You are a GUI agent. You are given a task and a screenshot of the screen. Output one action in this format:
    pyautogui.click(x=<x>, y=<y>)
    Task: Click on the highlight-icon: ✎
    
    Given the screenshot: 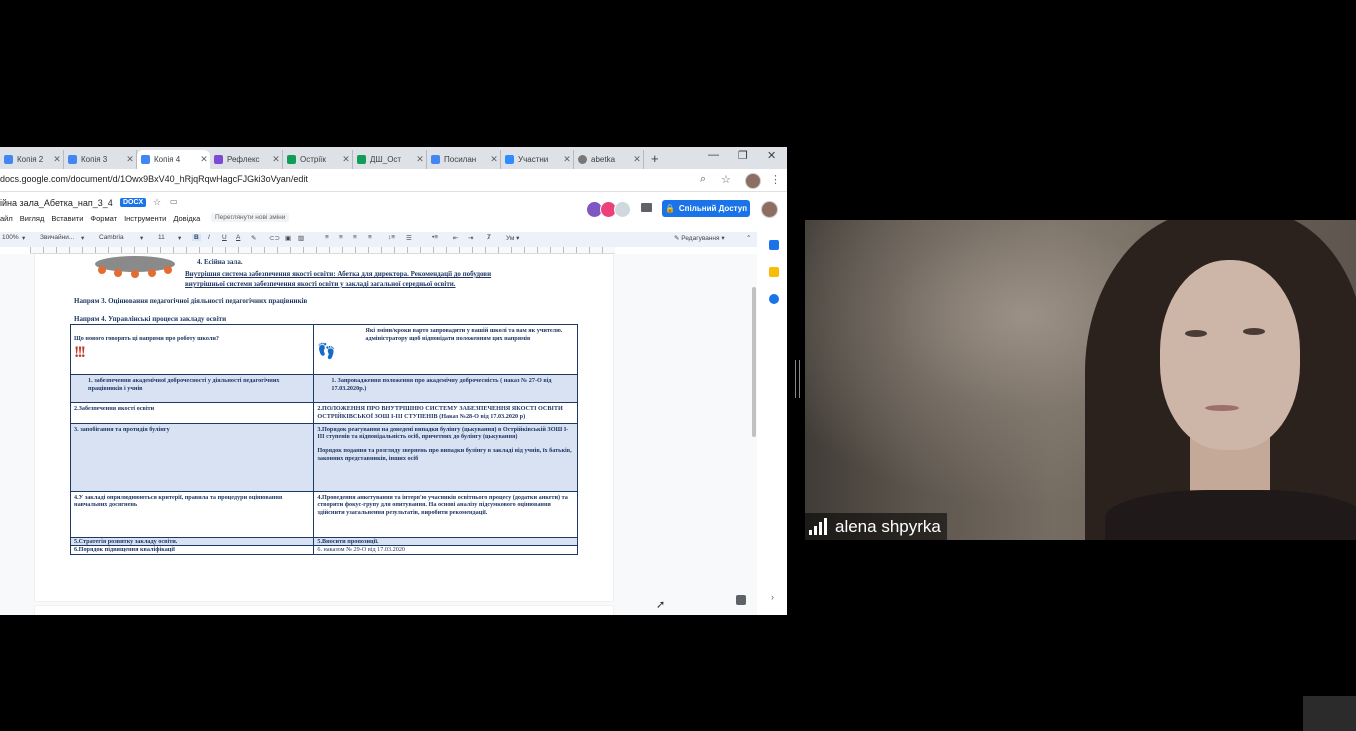 What is the action you would take?
    pyautogui.click(x=253, y=238)
    